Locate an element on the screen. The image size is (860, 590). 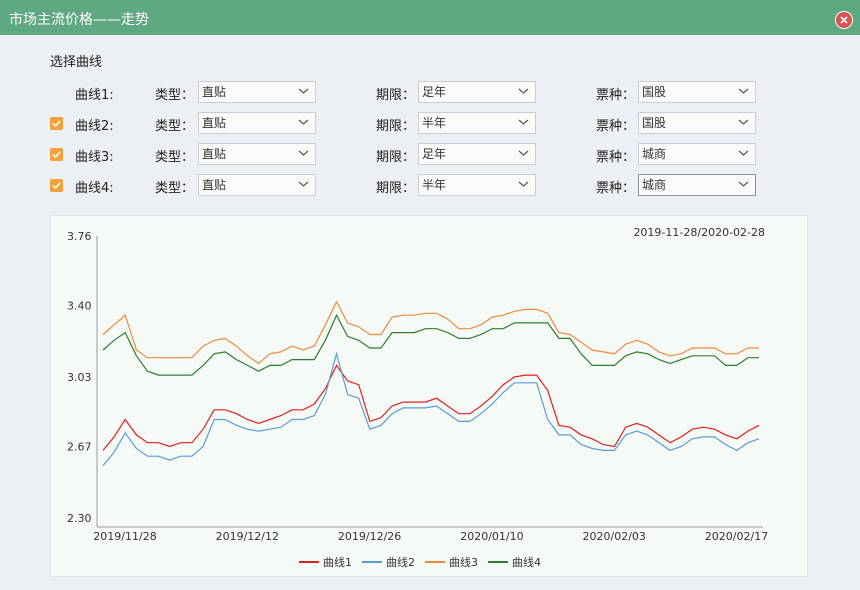
curve-row-1: 曲线1: 类型： 直贴 期限： 足年 票种： 国股 is located at coordinates (410, 93).